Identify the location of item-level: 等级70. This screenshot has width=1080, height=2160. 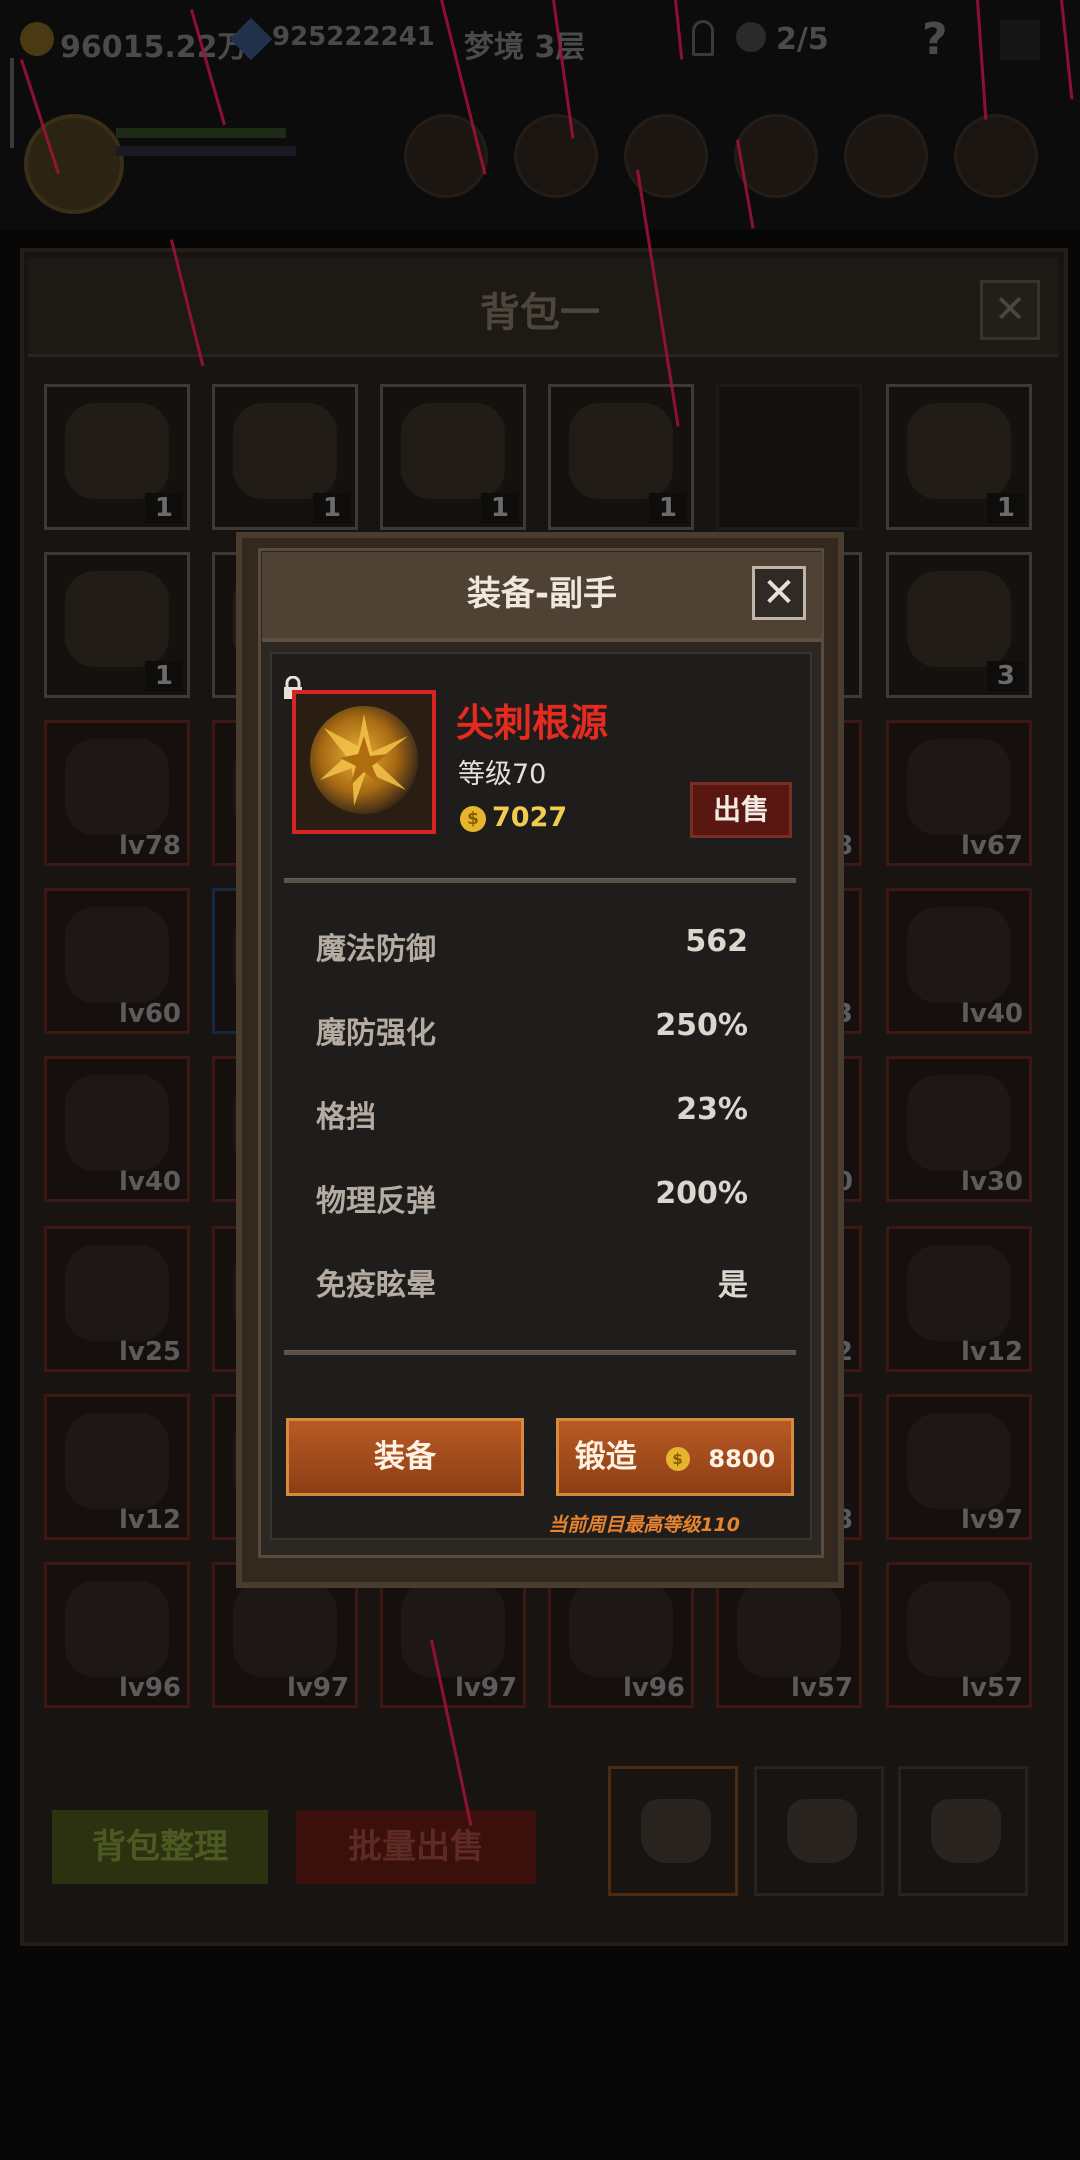
(502, 774).